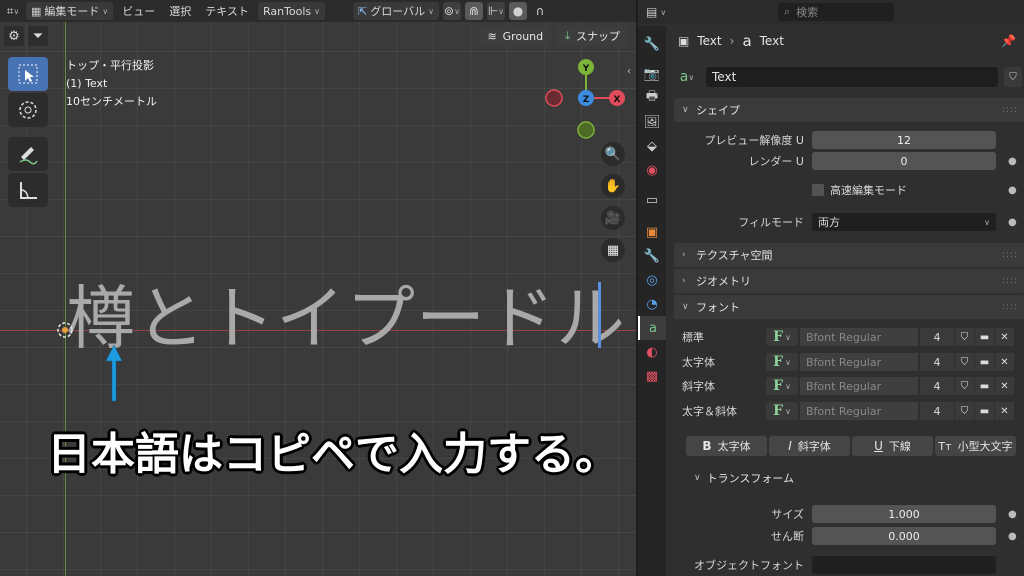  Describe the element at coordinates (904, 514) in the screenshot. I see `size-field: 1.000` at that location.